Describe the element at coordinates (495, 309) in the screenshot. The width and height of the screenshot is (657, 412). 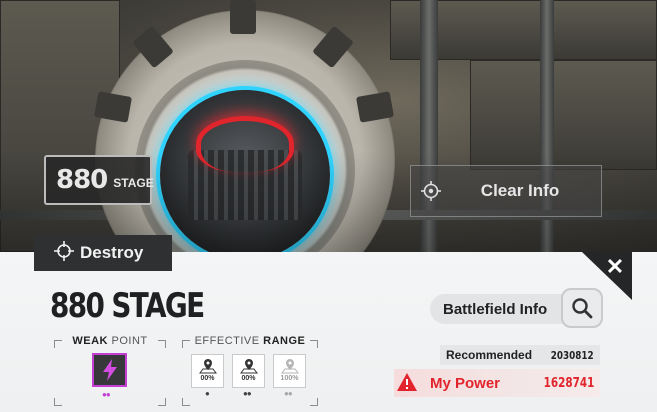
I see `battlefield-info-label: Battlefield Info` at that location.